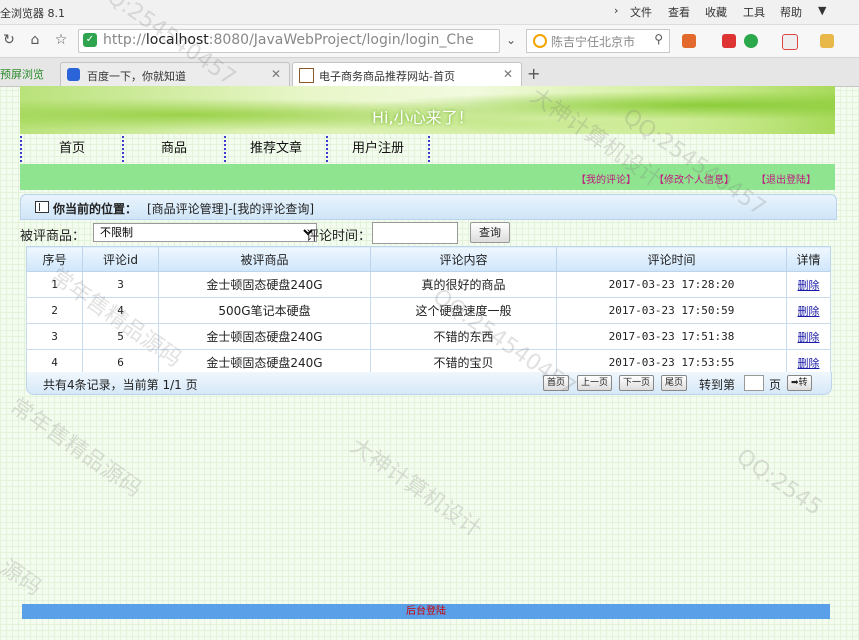 The image size is (859, 640). Describe the element at coordinates (779, 482) in the screenshot. I see `watermark: QQ:2545` at that location.